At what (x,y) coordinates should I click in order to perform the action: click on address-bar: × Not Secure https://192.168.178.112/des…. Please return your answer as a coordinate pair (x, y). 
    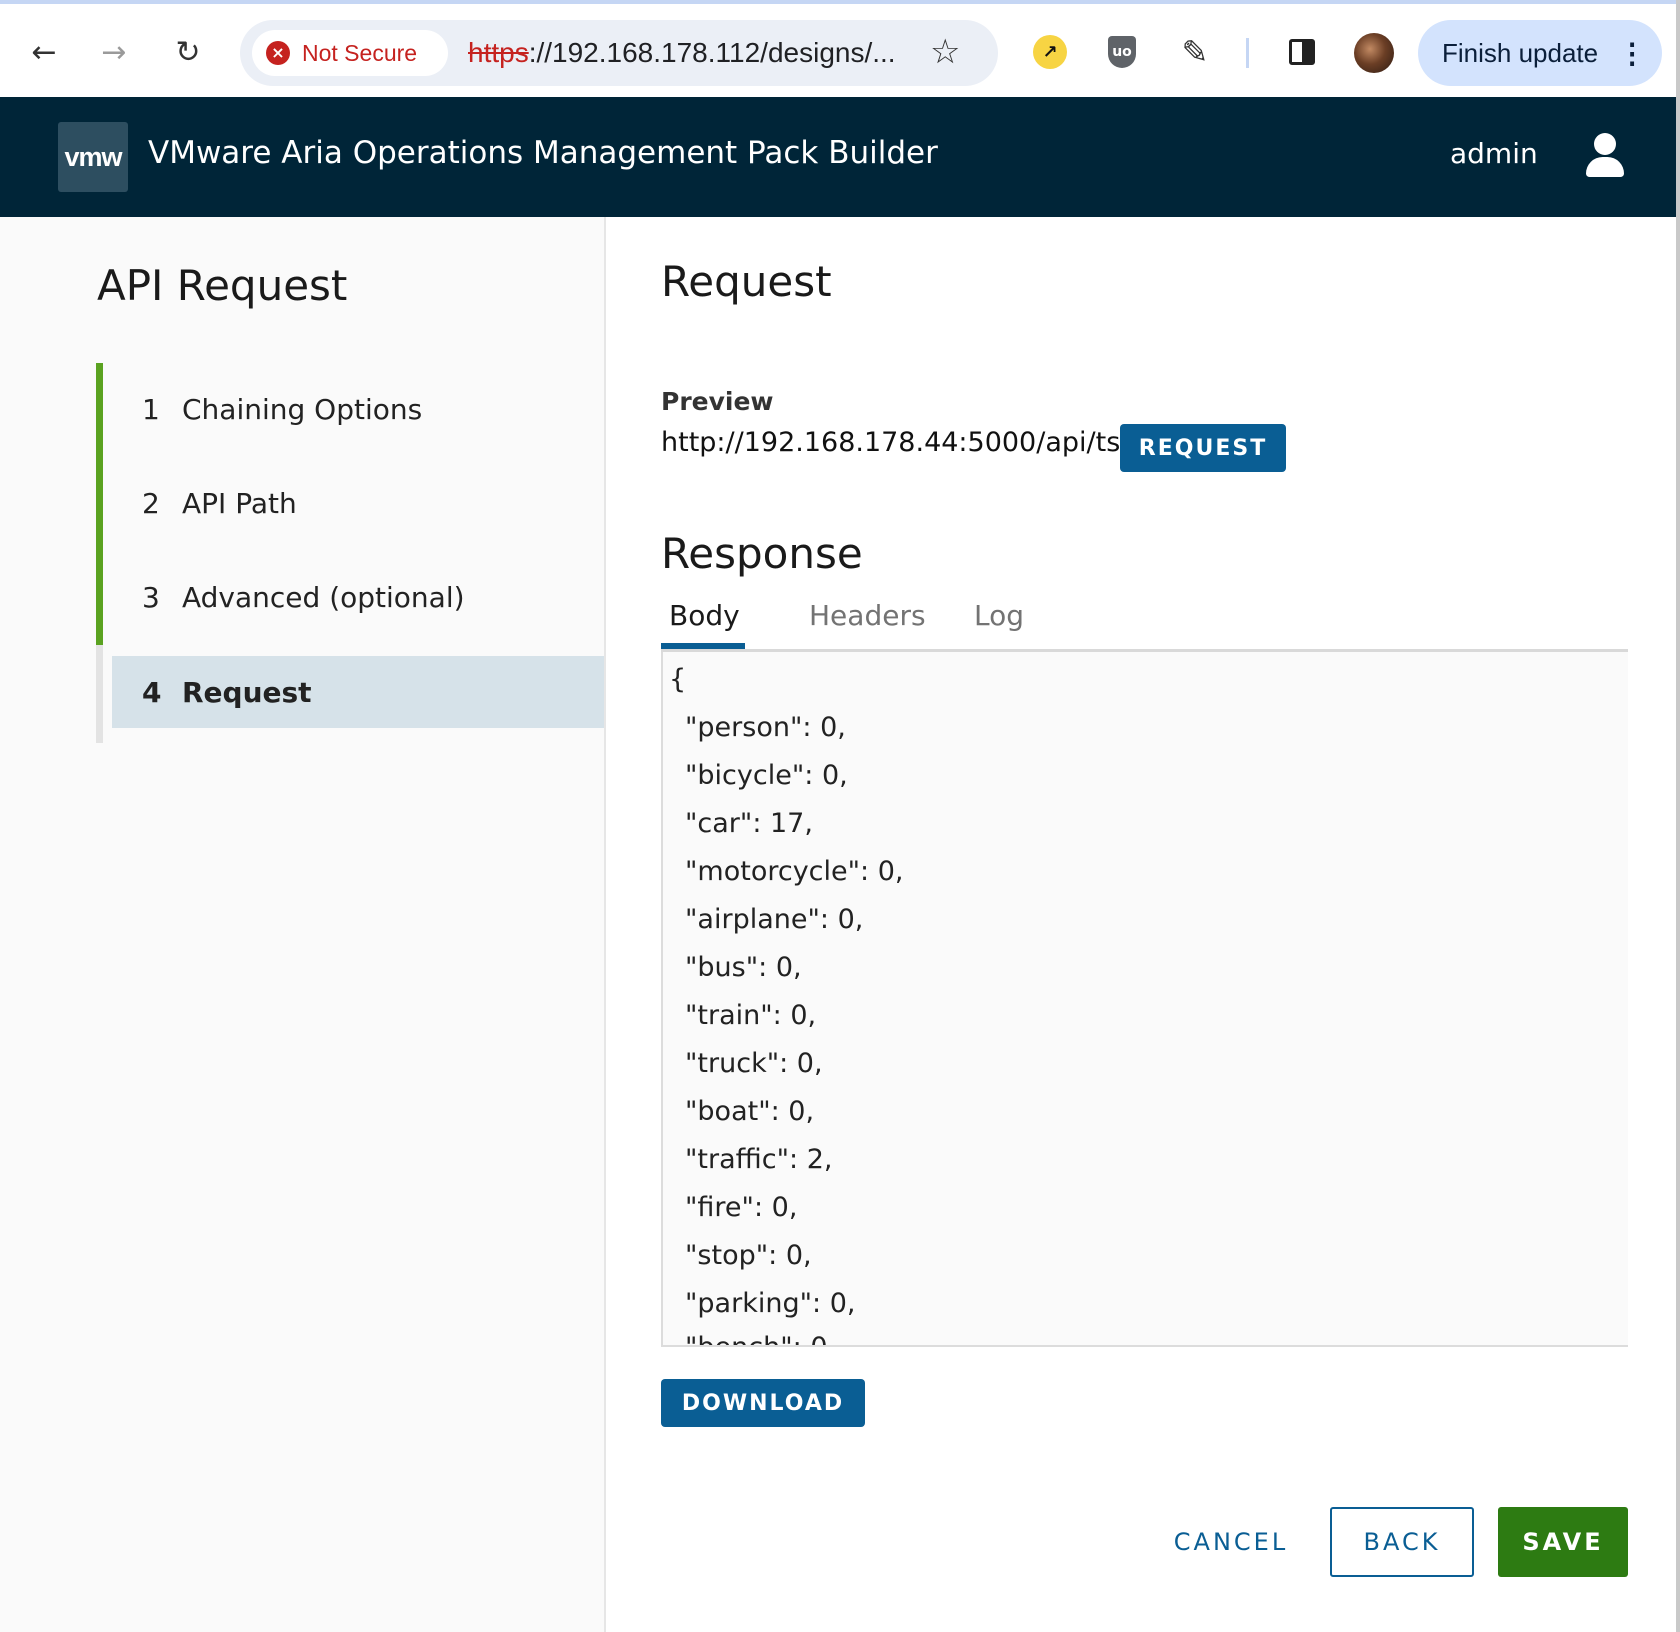
    Looking at the image, I should click on (619, 53).